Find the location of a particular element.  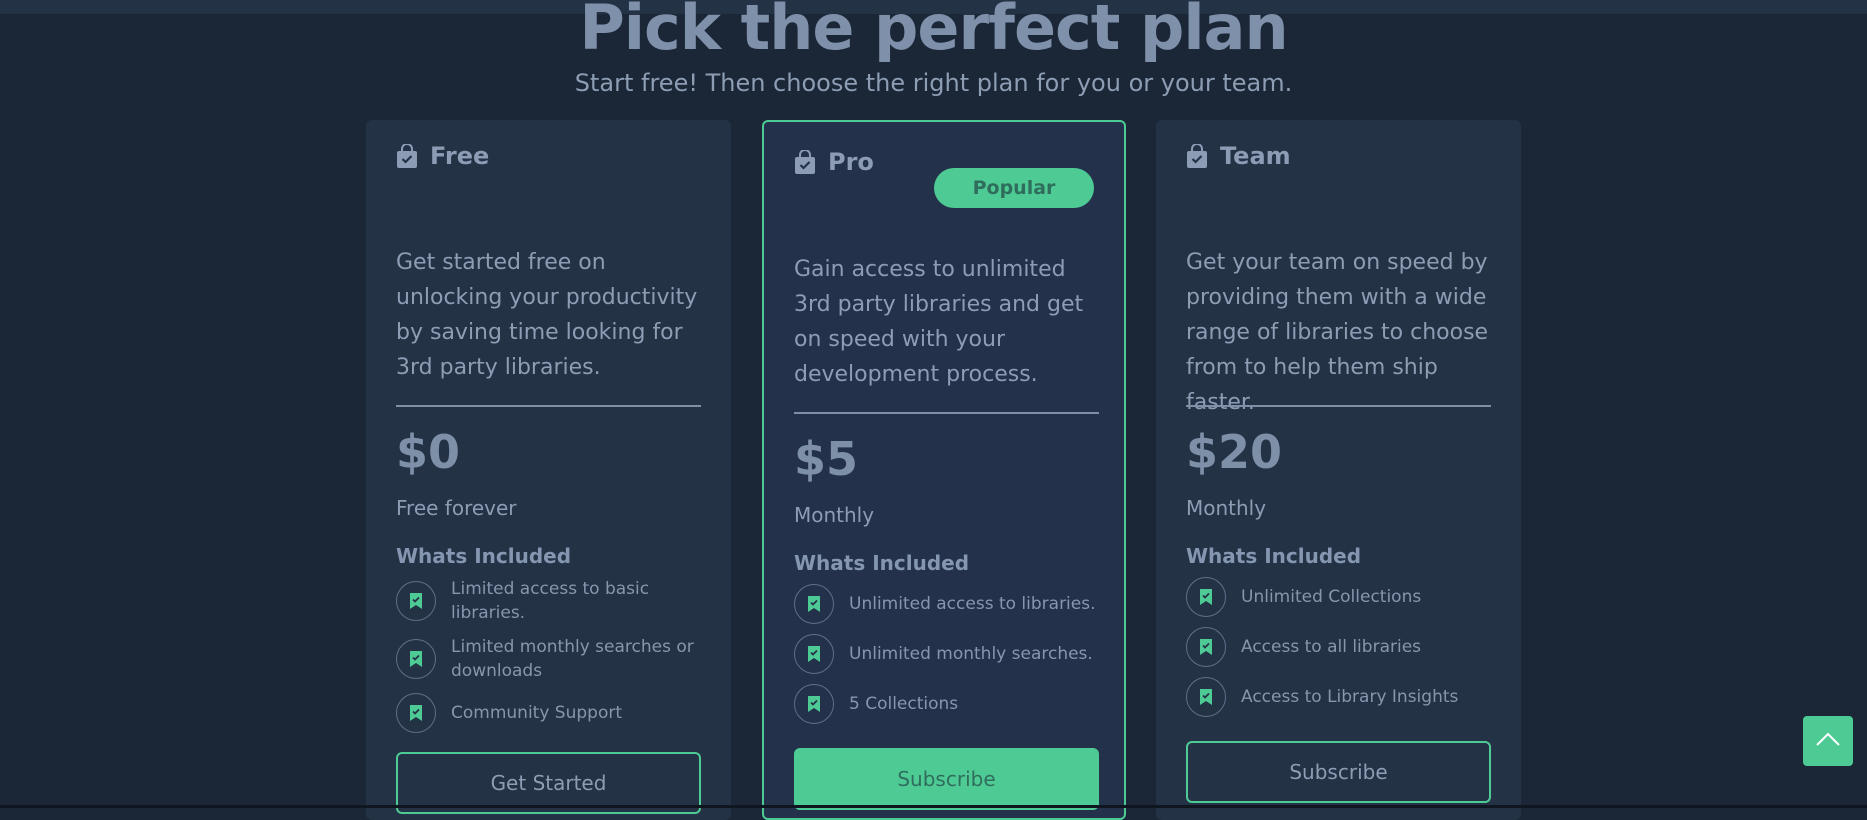

scroll-to-top-button is located at coordinates (1828, 741).